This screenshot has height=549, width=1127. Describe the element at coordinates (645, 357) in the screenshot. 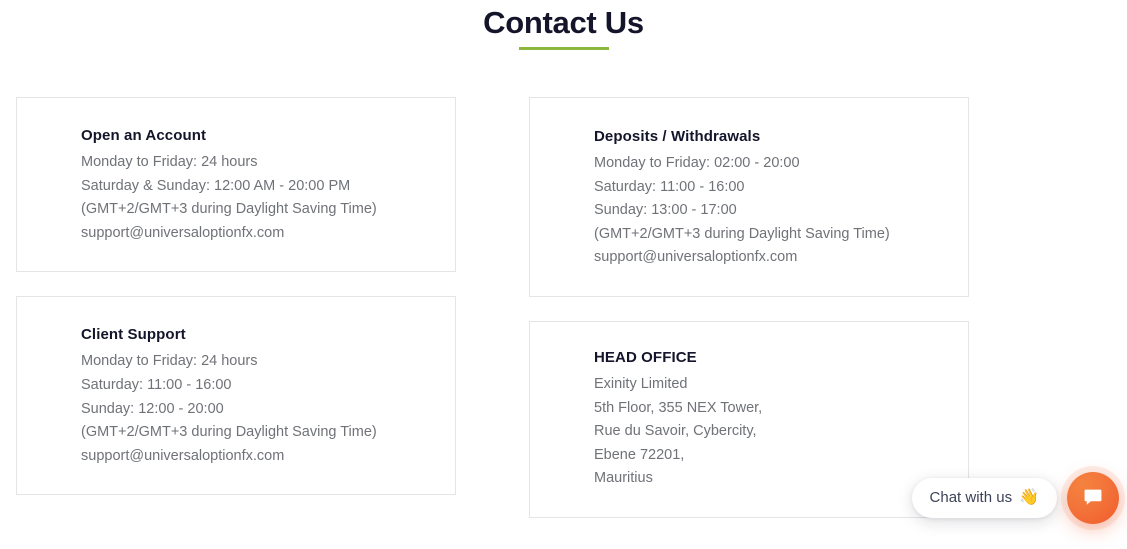

I see `card-title: HEAD OFFICE` at that location.